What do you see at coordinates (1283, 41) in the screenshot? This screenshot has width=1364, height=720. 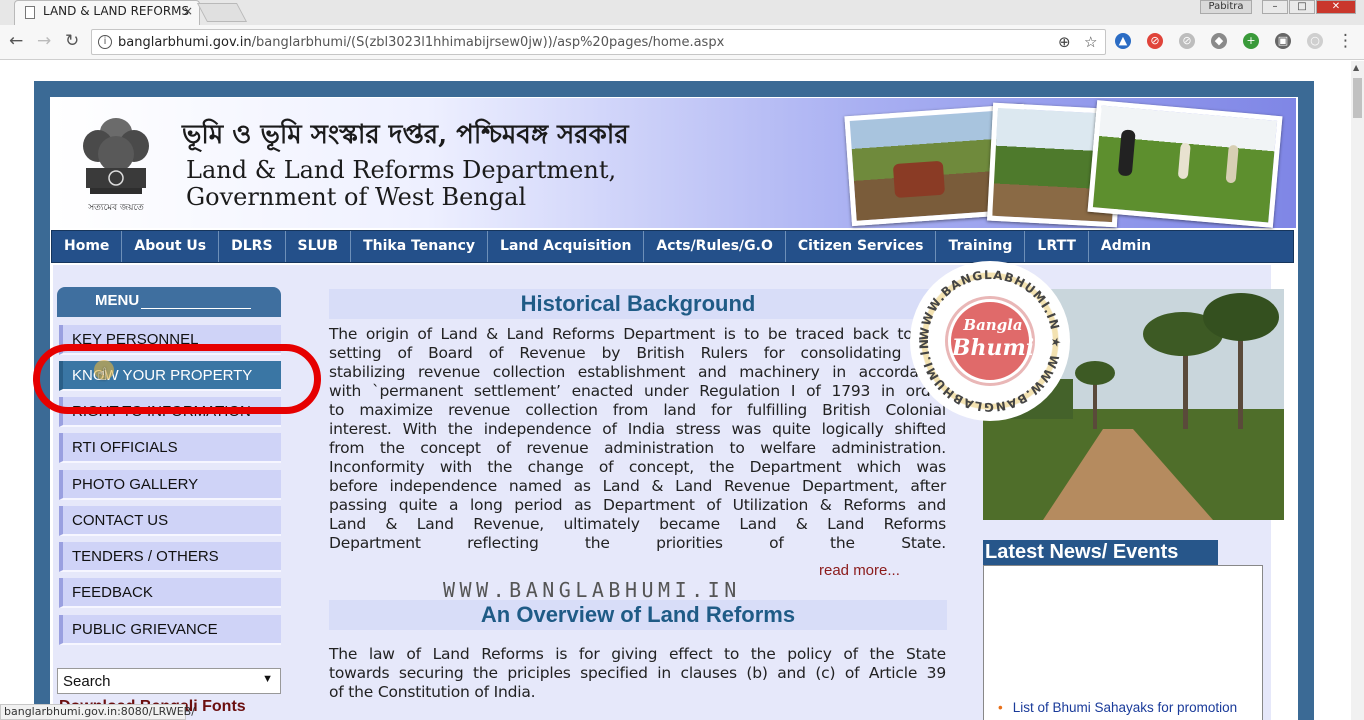 I see `extension-lock-icon: ▣` at bounding box center [1283, 41].